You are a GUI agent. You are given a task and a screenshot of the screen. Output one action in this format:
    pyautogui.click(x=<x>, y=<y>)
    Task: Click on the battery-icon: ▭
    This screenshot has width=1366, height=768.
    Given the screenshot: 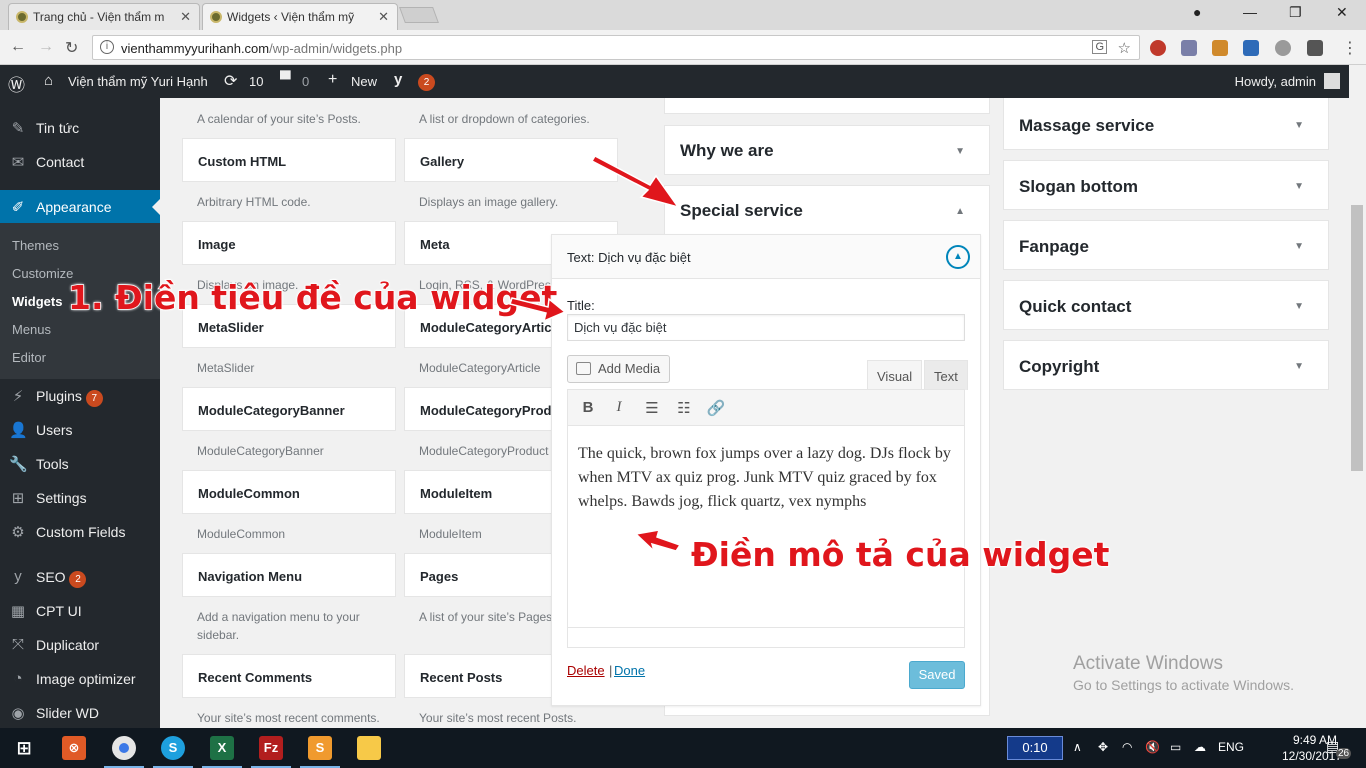 What is the action you would take?
    pyautogui.click(x=1175, y=747)
    